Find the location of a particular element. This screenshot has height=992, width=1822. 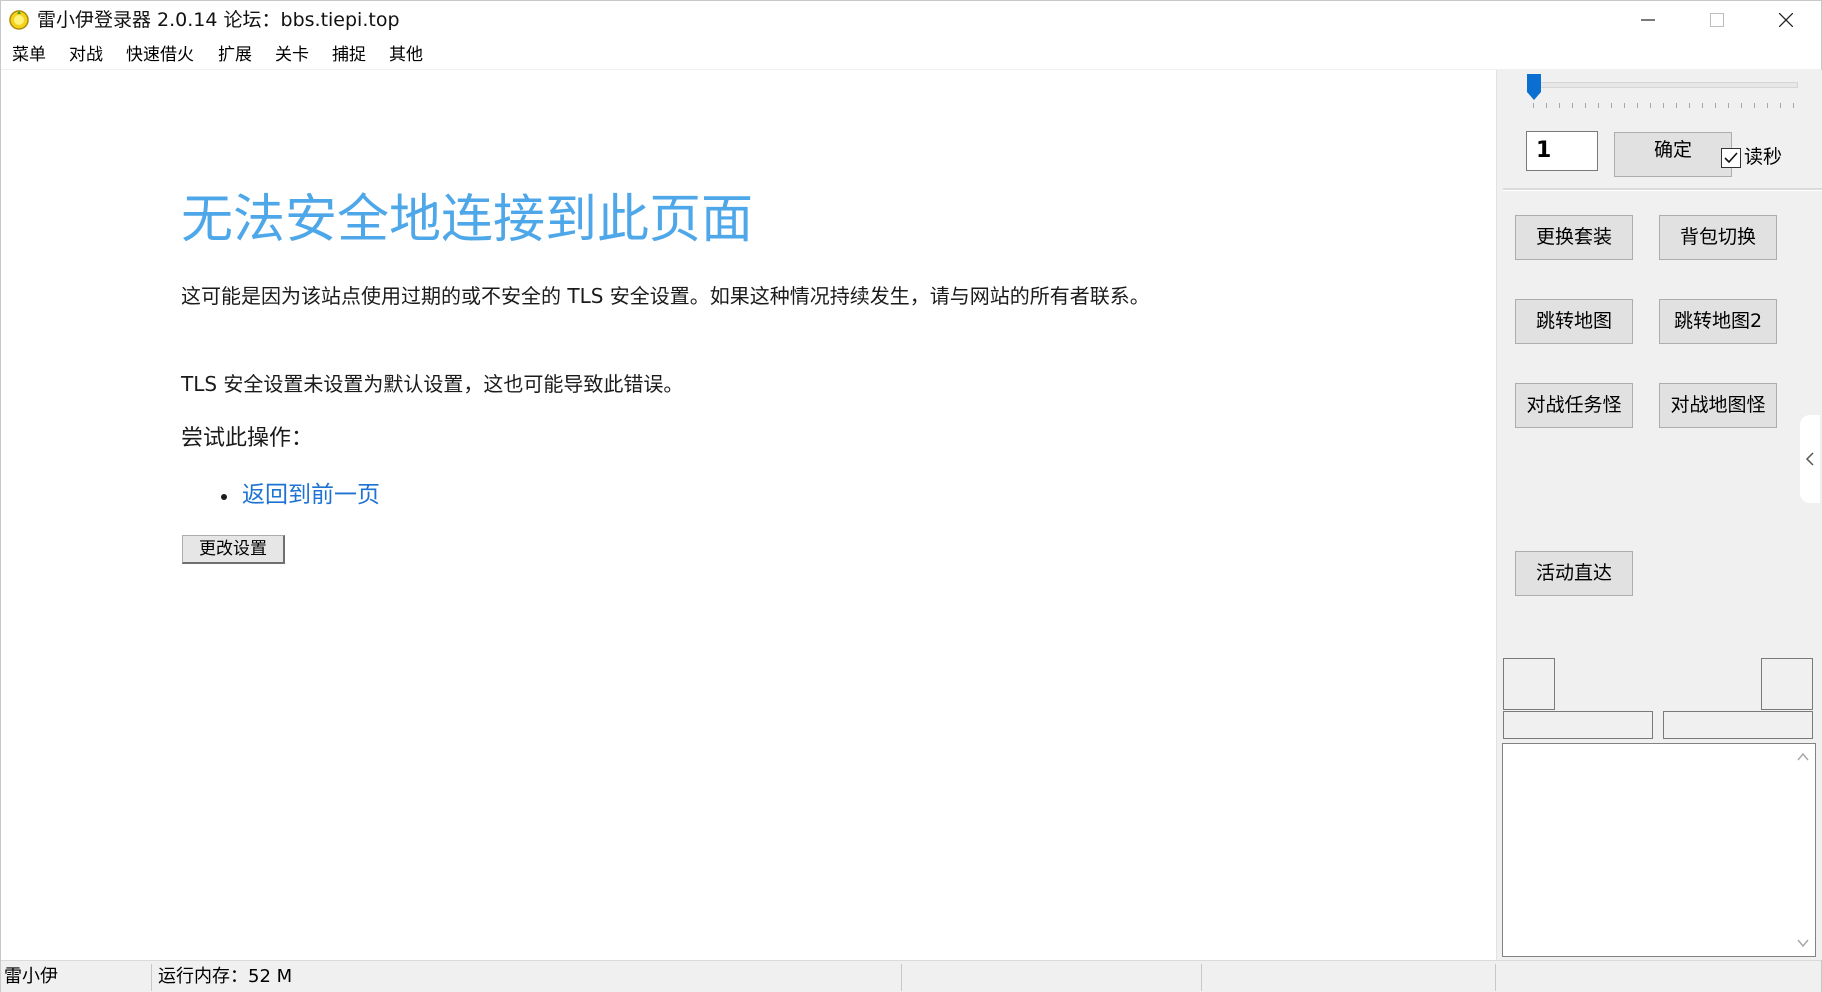

read-seconds-checkbox is located at coordinates (1731, 158).